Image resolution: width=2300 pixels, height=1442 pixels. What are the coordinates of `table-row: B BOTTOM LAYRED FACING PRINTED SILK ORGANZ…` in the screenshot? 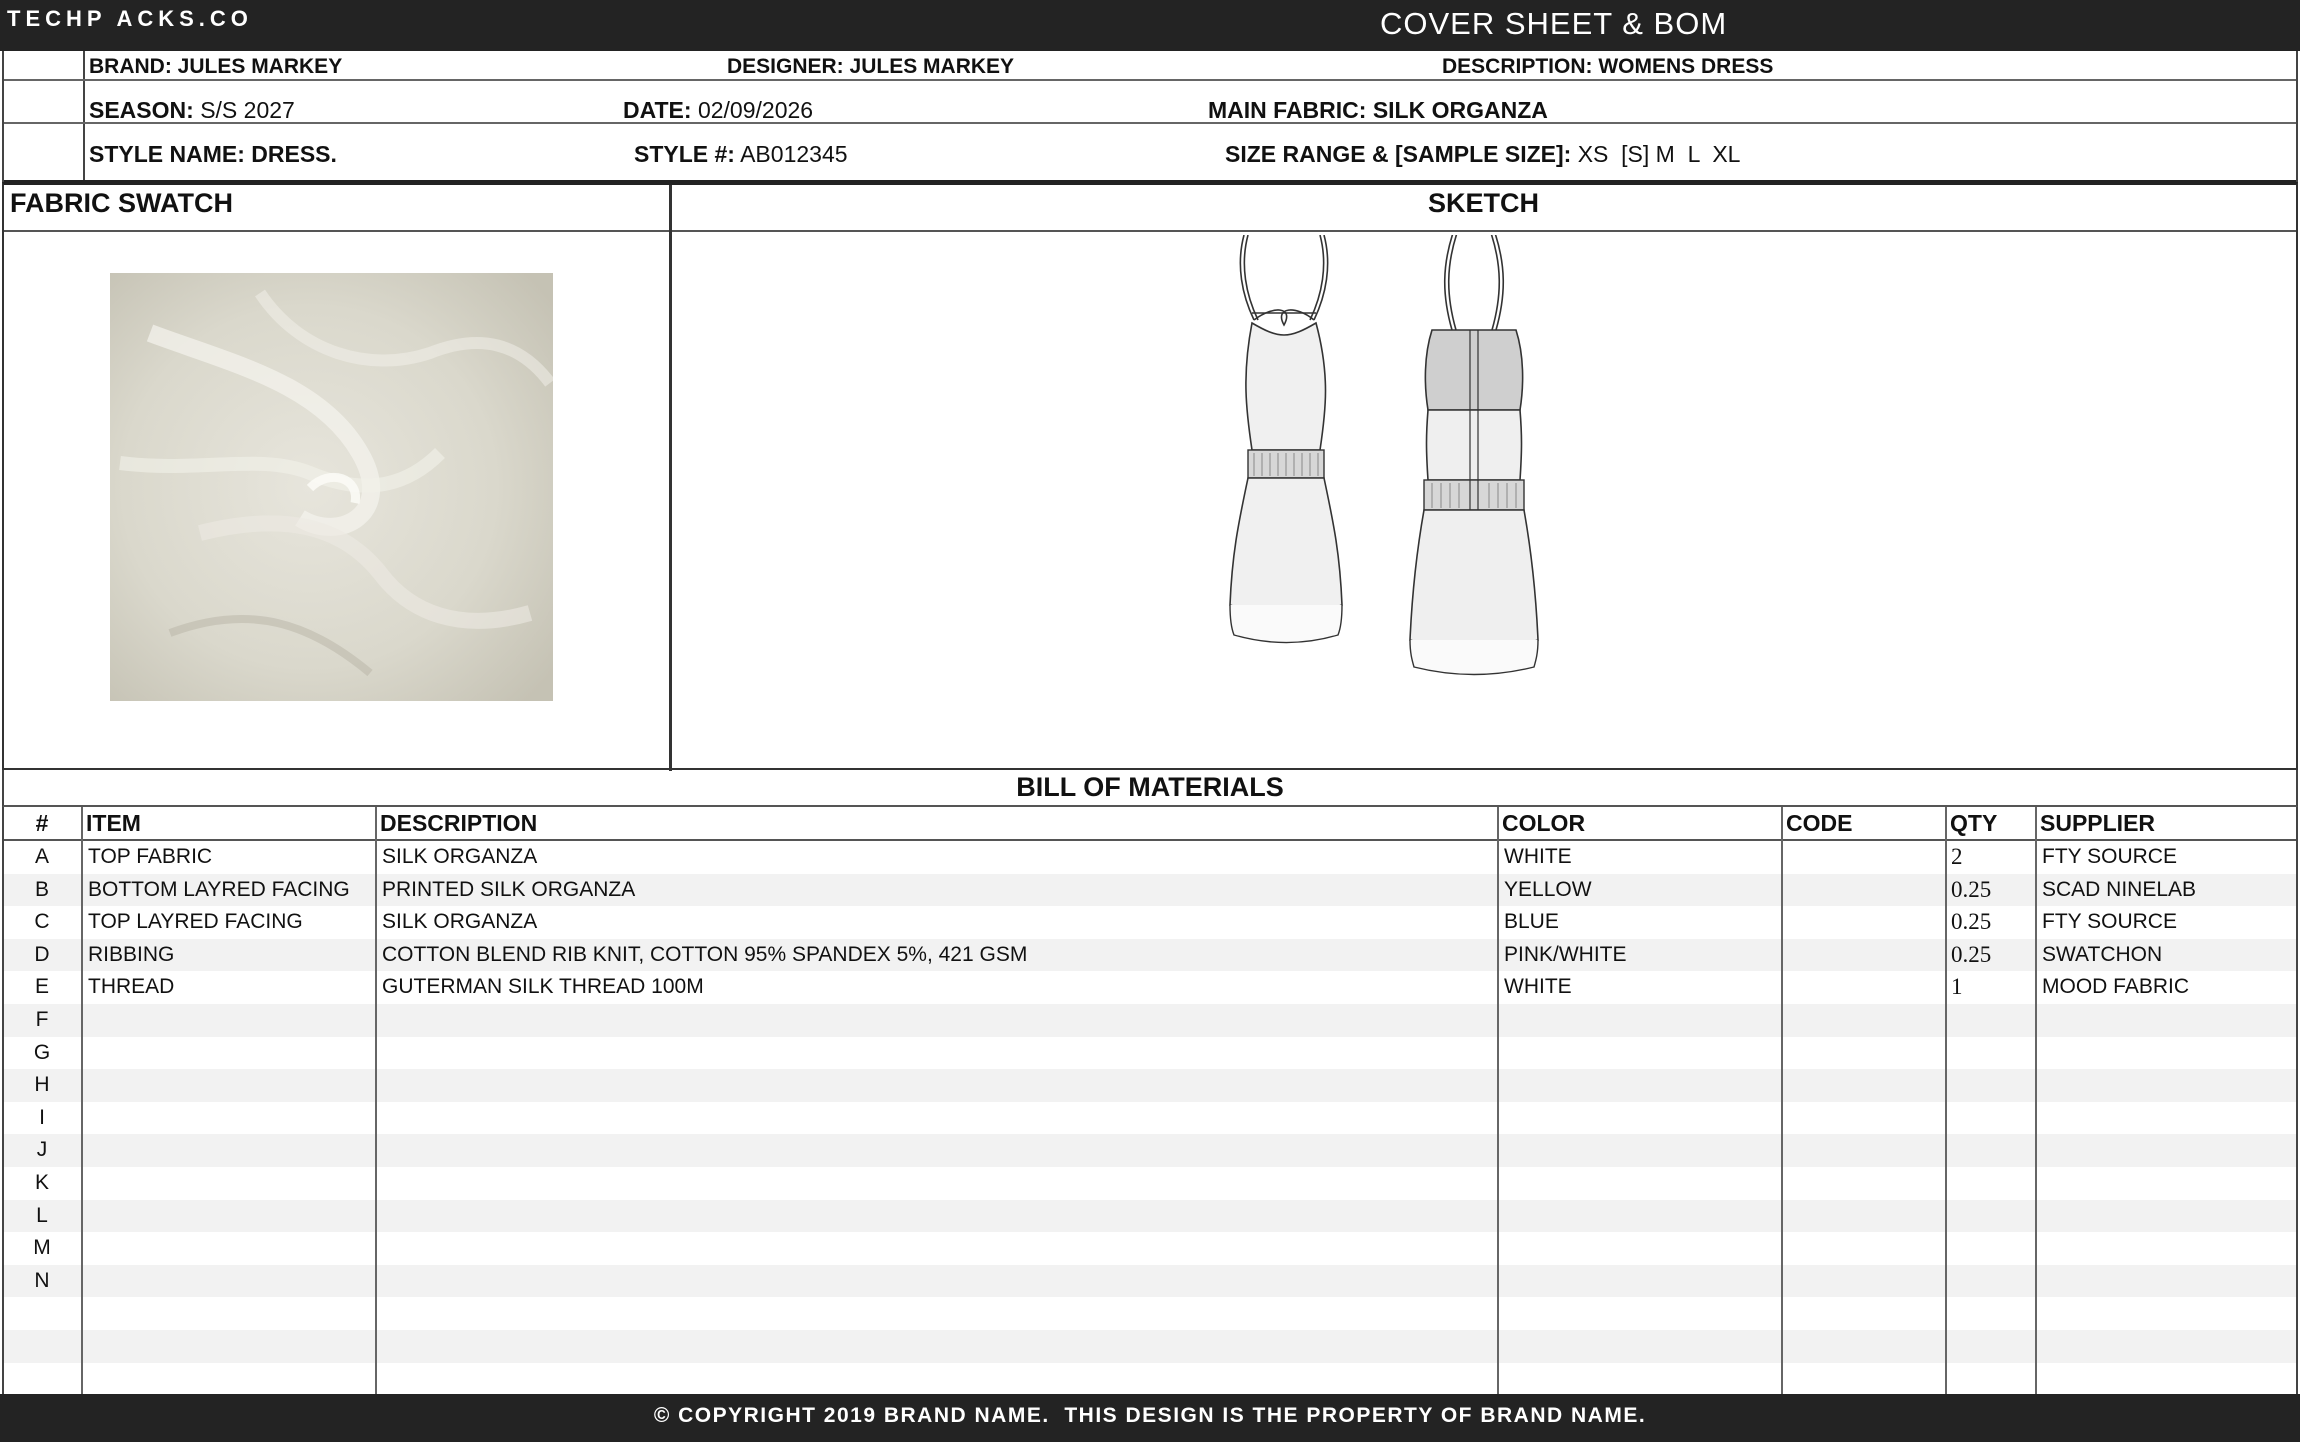 It's located at (1150, 890).